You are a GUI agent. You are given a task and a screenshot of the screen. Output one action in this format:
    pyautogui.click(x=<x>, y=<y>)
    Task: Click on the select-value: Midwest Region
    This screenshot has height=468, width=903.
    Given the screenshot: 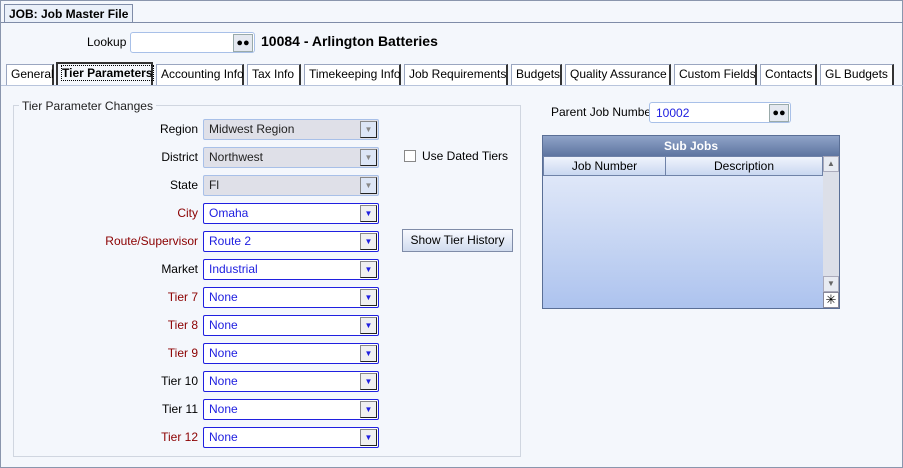 What is the action you would take?
    pyautogui.click(x=252, y=129)
    